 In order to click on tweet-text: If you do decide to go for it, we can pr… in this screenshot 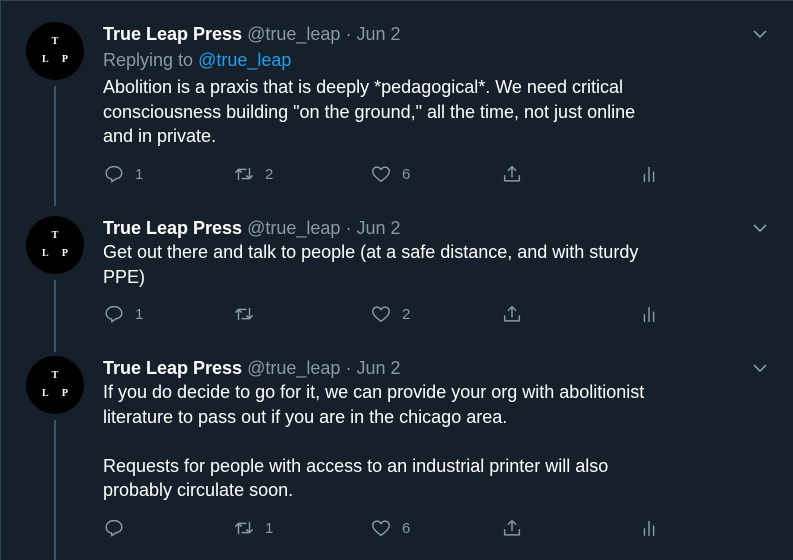, I will do `click(374, 441)`.